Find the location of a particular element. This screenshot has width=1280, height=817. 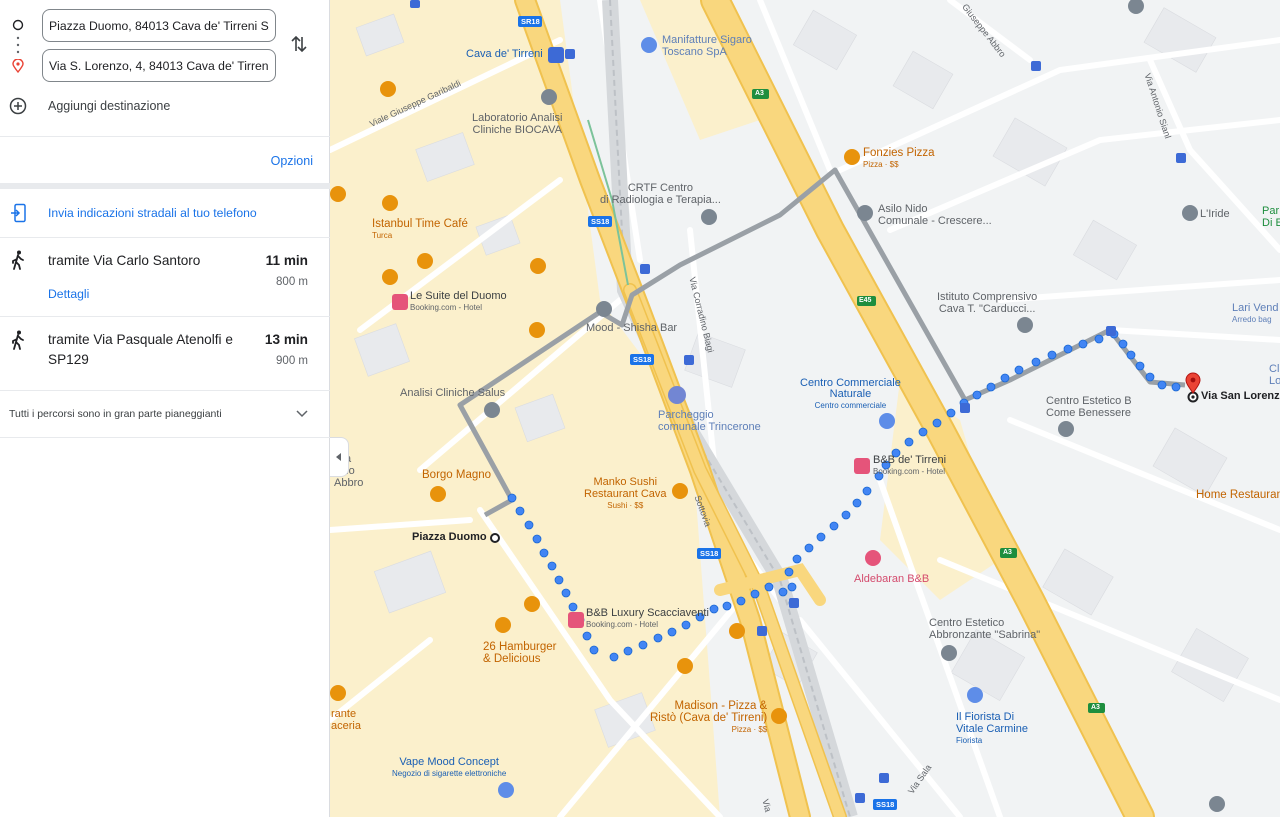

collapse-panel-button is located at coordinates (339, 457).